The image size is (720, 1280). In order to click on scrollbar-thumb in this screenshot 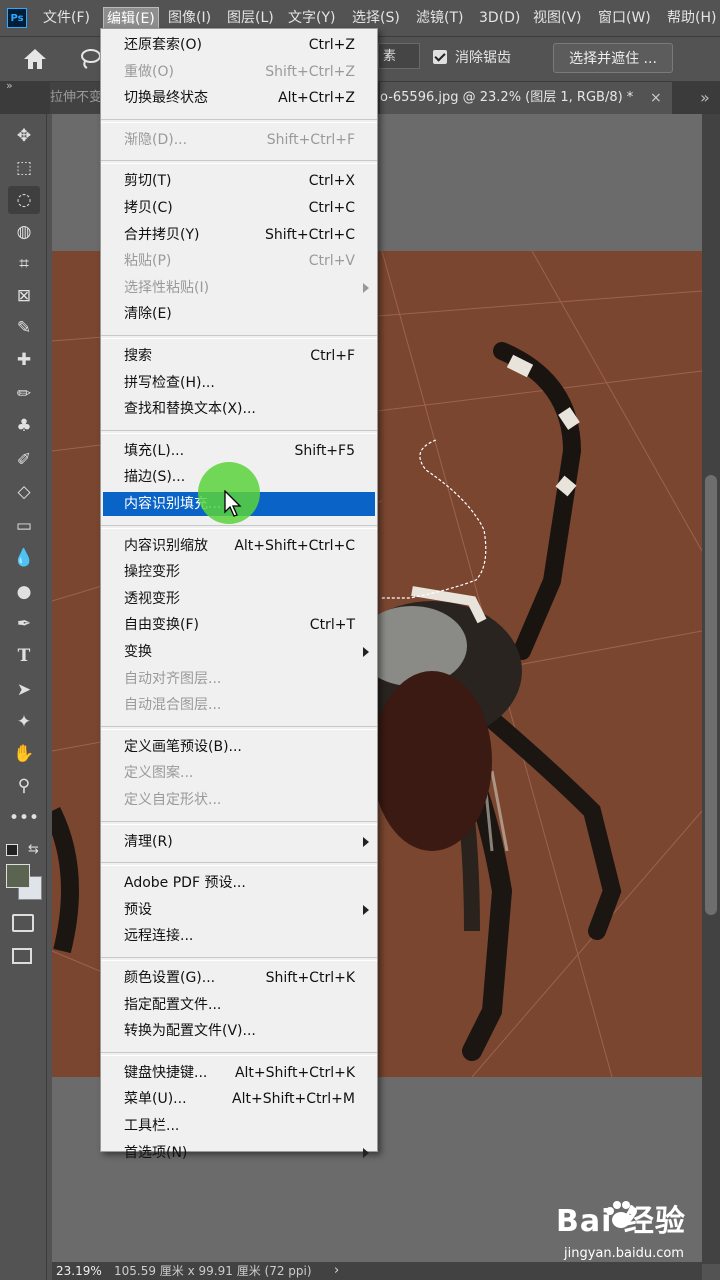, I will do `click(711, 695)`.